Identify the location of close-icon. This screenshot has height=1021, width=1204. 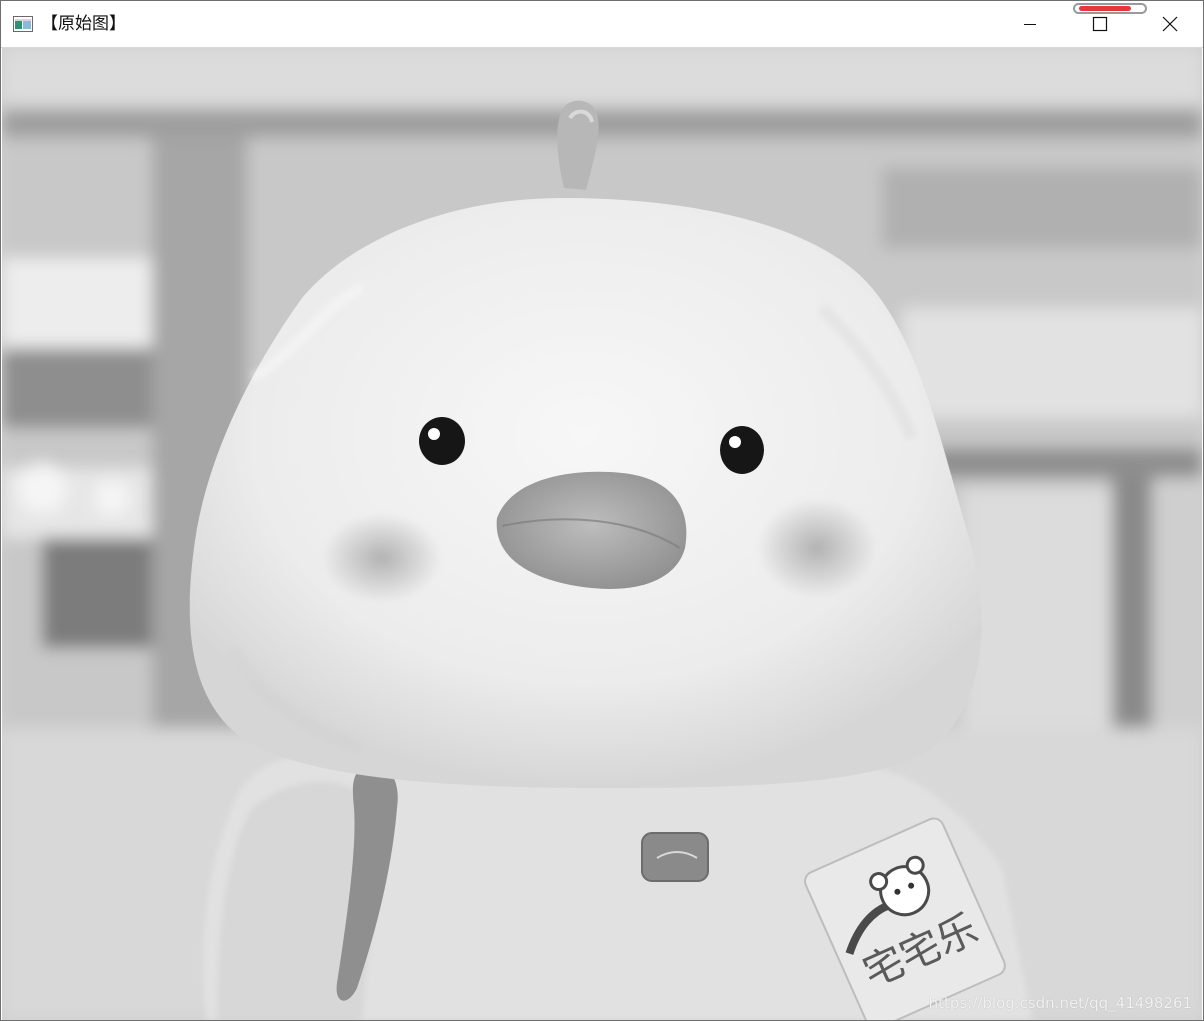
(1170, 24).